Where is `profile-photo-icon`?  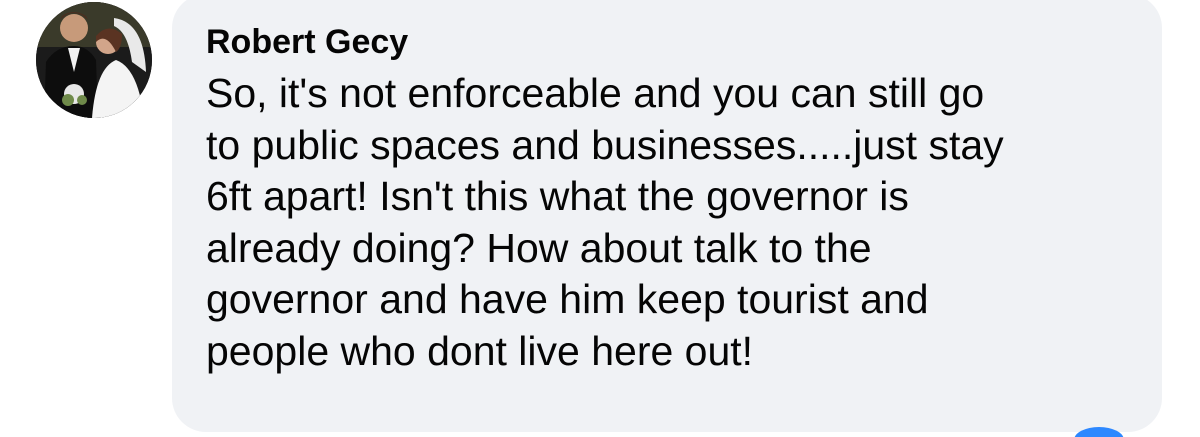
profile-photo-icon is located at coordinates (94, 60).